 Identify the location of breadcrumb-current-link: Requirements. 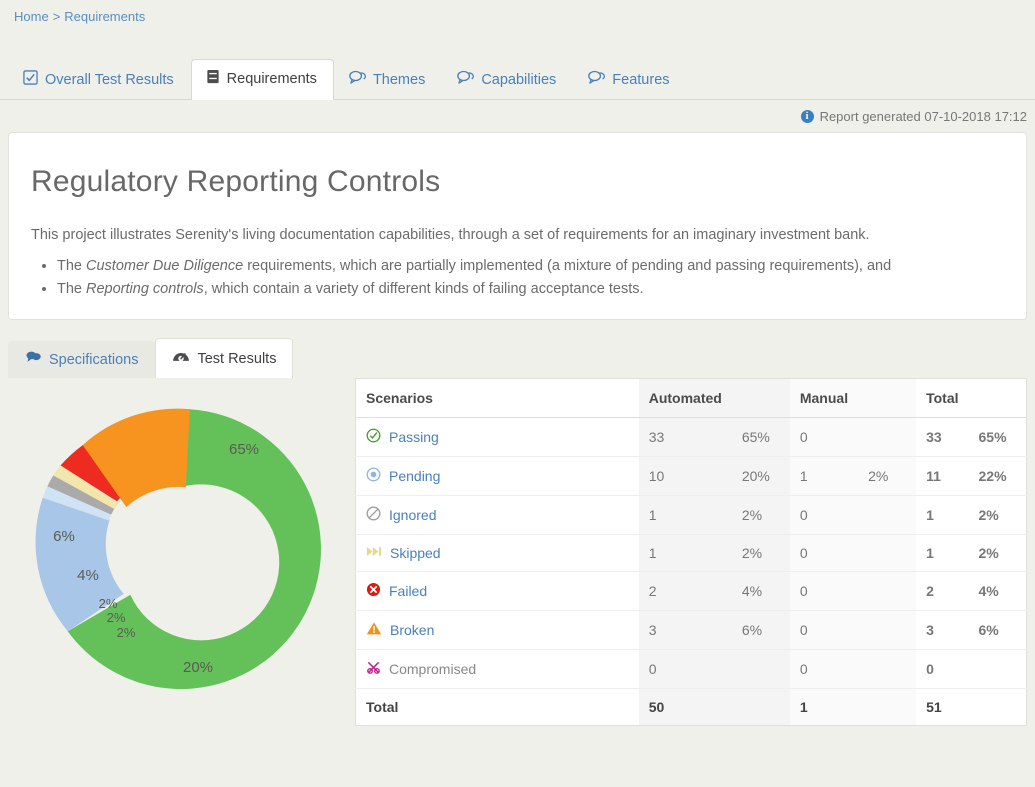
(104, 16).